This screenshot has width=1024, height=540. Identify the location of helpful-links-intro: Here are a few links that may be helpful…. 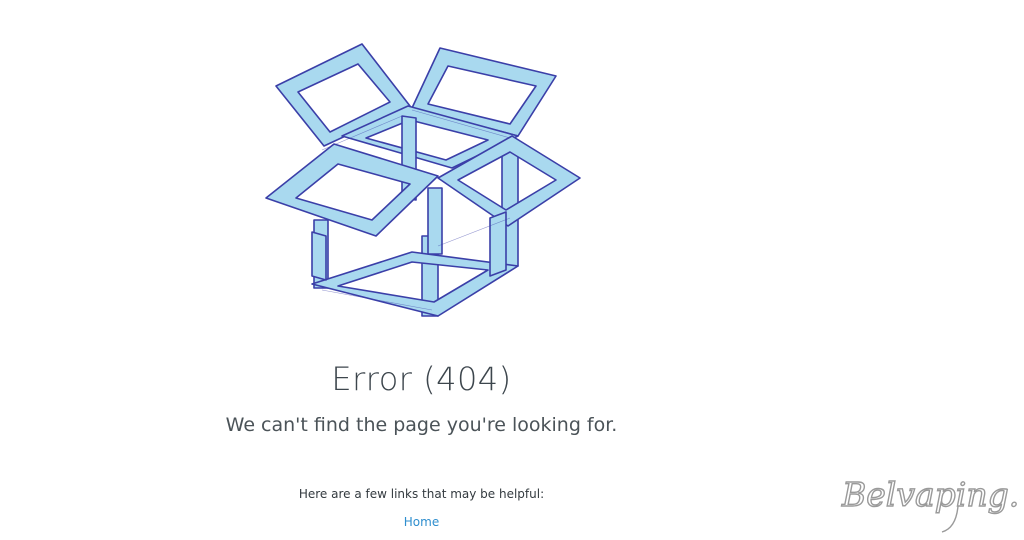
(421, 494).